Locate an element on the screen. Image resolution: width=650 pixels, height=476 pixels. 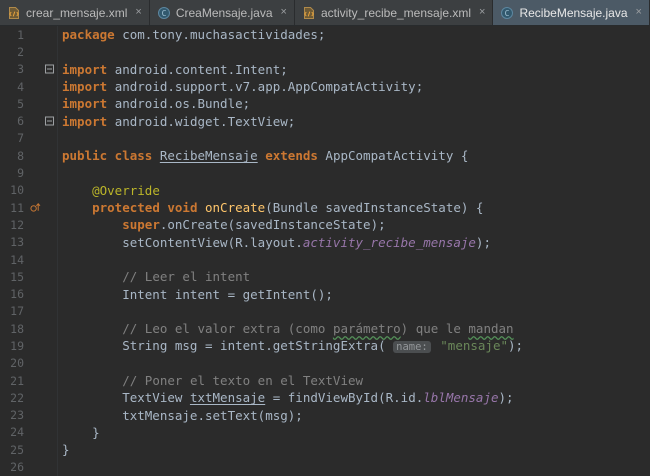
code-line-5: 5 import android.os.Bundle; is located at coordinates (325, 104).